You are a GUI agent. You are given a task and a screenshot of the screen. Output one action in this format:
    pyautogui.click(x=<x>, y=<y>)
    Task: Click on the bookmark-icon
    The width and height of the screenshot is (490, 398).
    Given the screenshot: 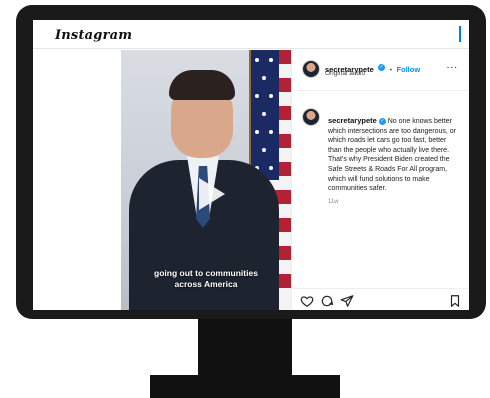 What is the action you would take?
    pyautogui.click(x=455, y=301)
    